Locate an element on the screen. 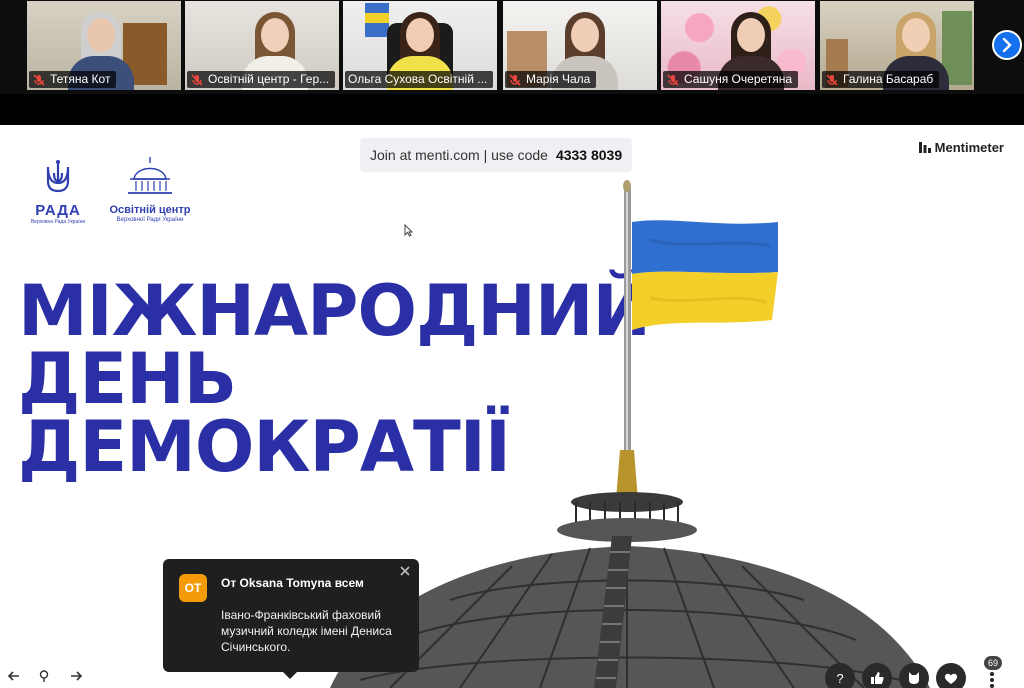  participant-name: Марія Чала is located at coordinates (558, 79).